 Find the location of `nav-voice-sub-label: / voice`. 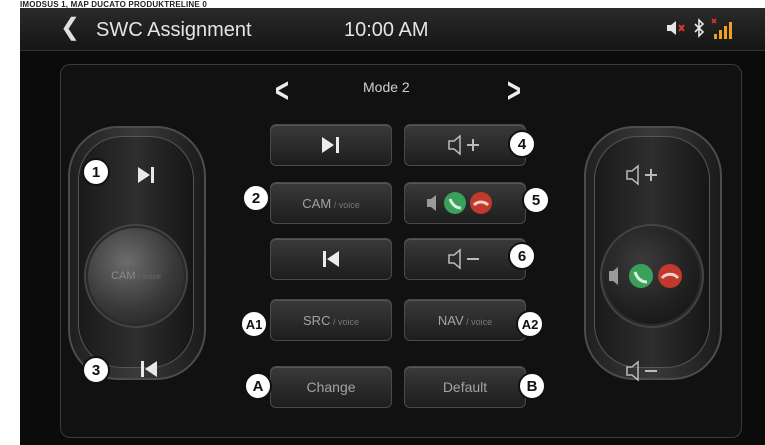

nav-voice-sub-label: / voice is located at coordinates (478, 321).